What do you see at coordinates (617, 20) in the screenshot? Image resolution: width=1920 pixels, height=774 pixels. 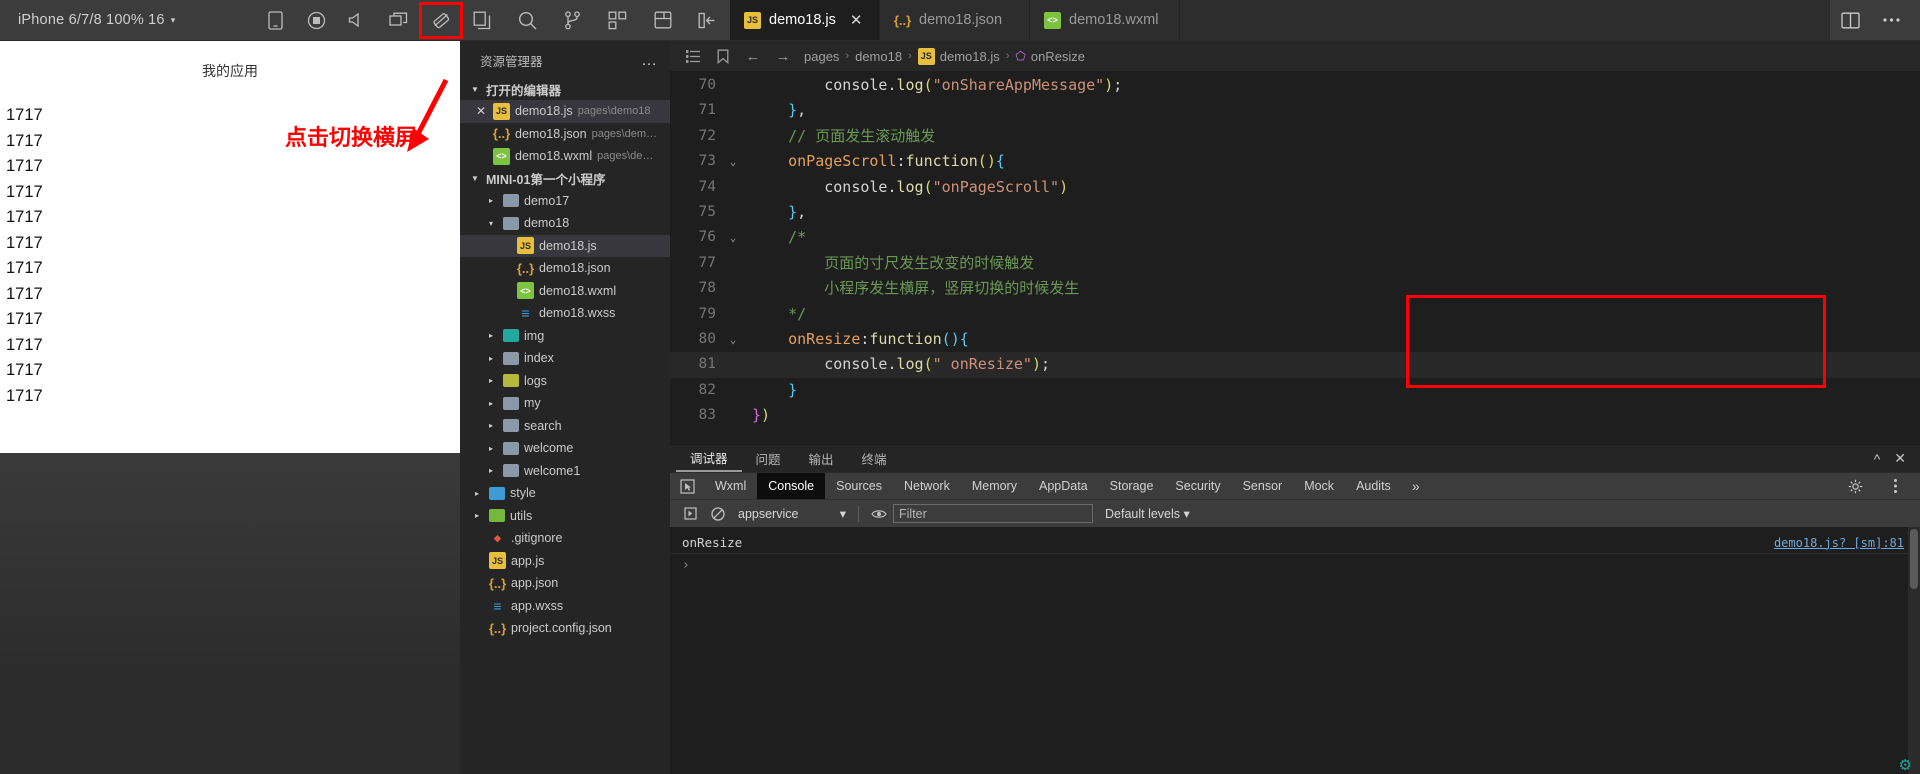 I see `extensions-icon` at bounding box center [617, 20].